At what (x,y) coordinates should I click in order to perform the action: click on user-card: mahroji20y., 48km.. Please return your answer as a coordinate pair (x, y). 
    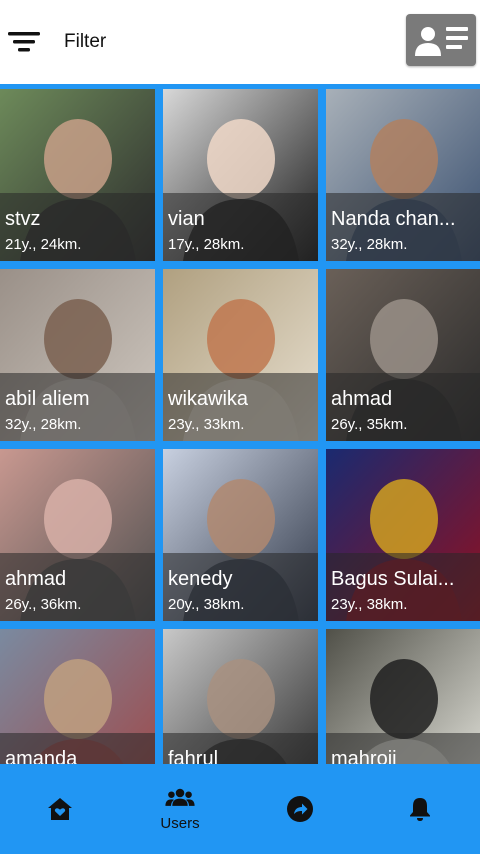
    Looking at the image, I should click on (403, 696).